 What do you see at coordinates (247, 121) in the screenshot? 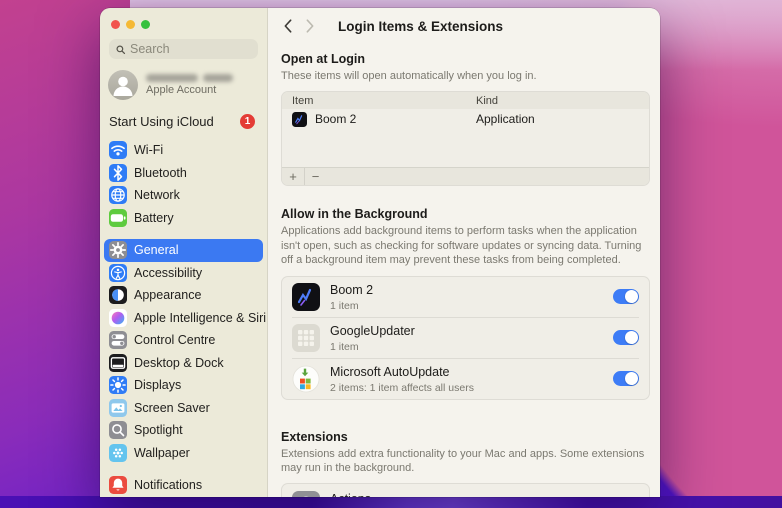
I see `notification-badge: 1` at bounding box center [247, 121].